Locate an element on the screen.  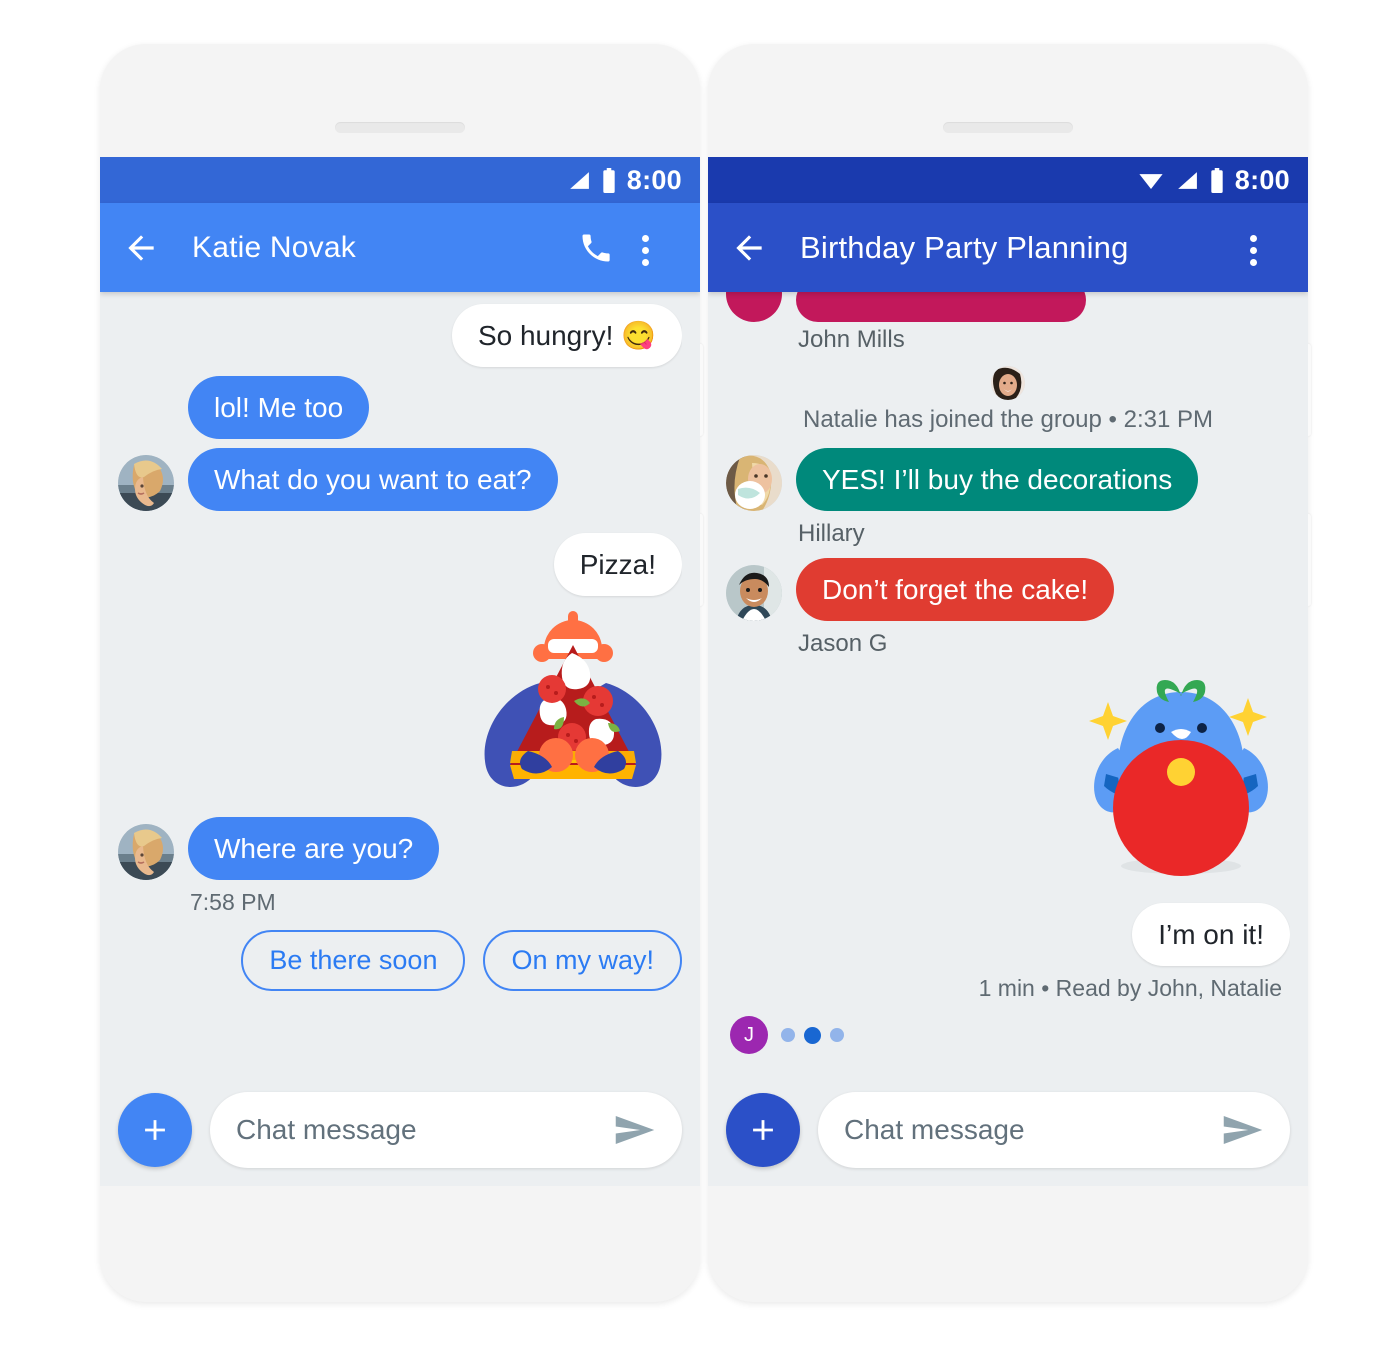
wifi-icon is located at coordinates (1151, 181).